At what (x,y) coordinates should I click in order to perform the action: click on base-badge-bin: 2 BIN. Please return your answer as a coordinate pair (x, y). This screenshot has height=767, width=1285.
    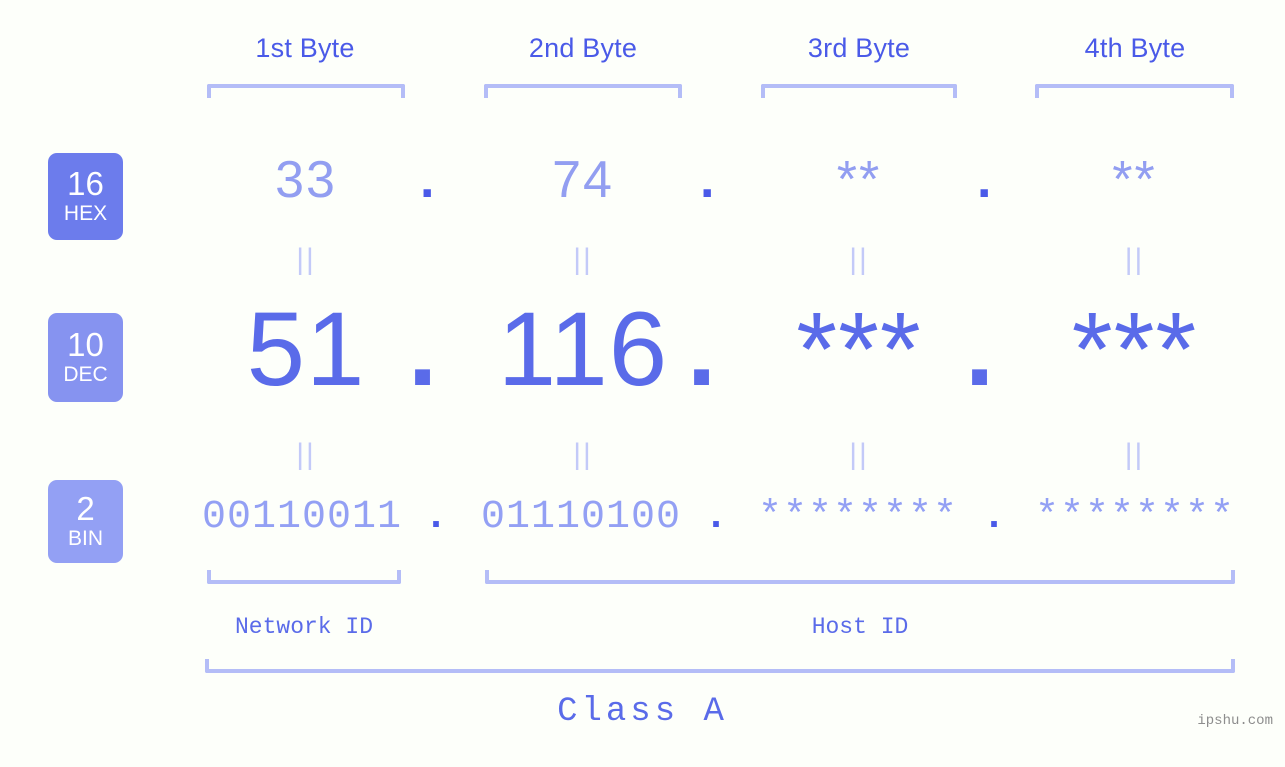
    Looking at the image, I should click on (85, 521).